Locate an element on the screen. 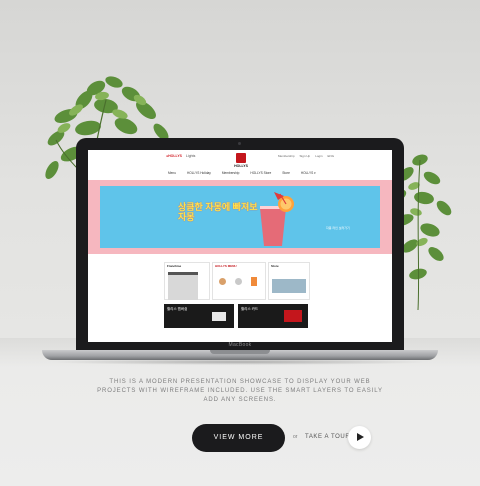  top-link: ENG is located at coordinates (331, 156).